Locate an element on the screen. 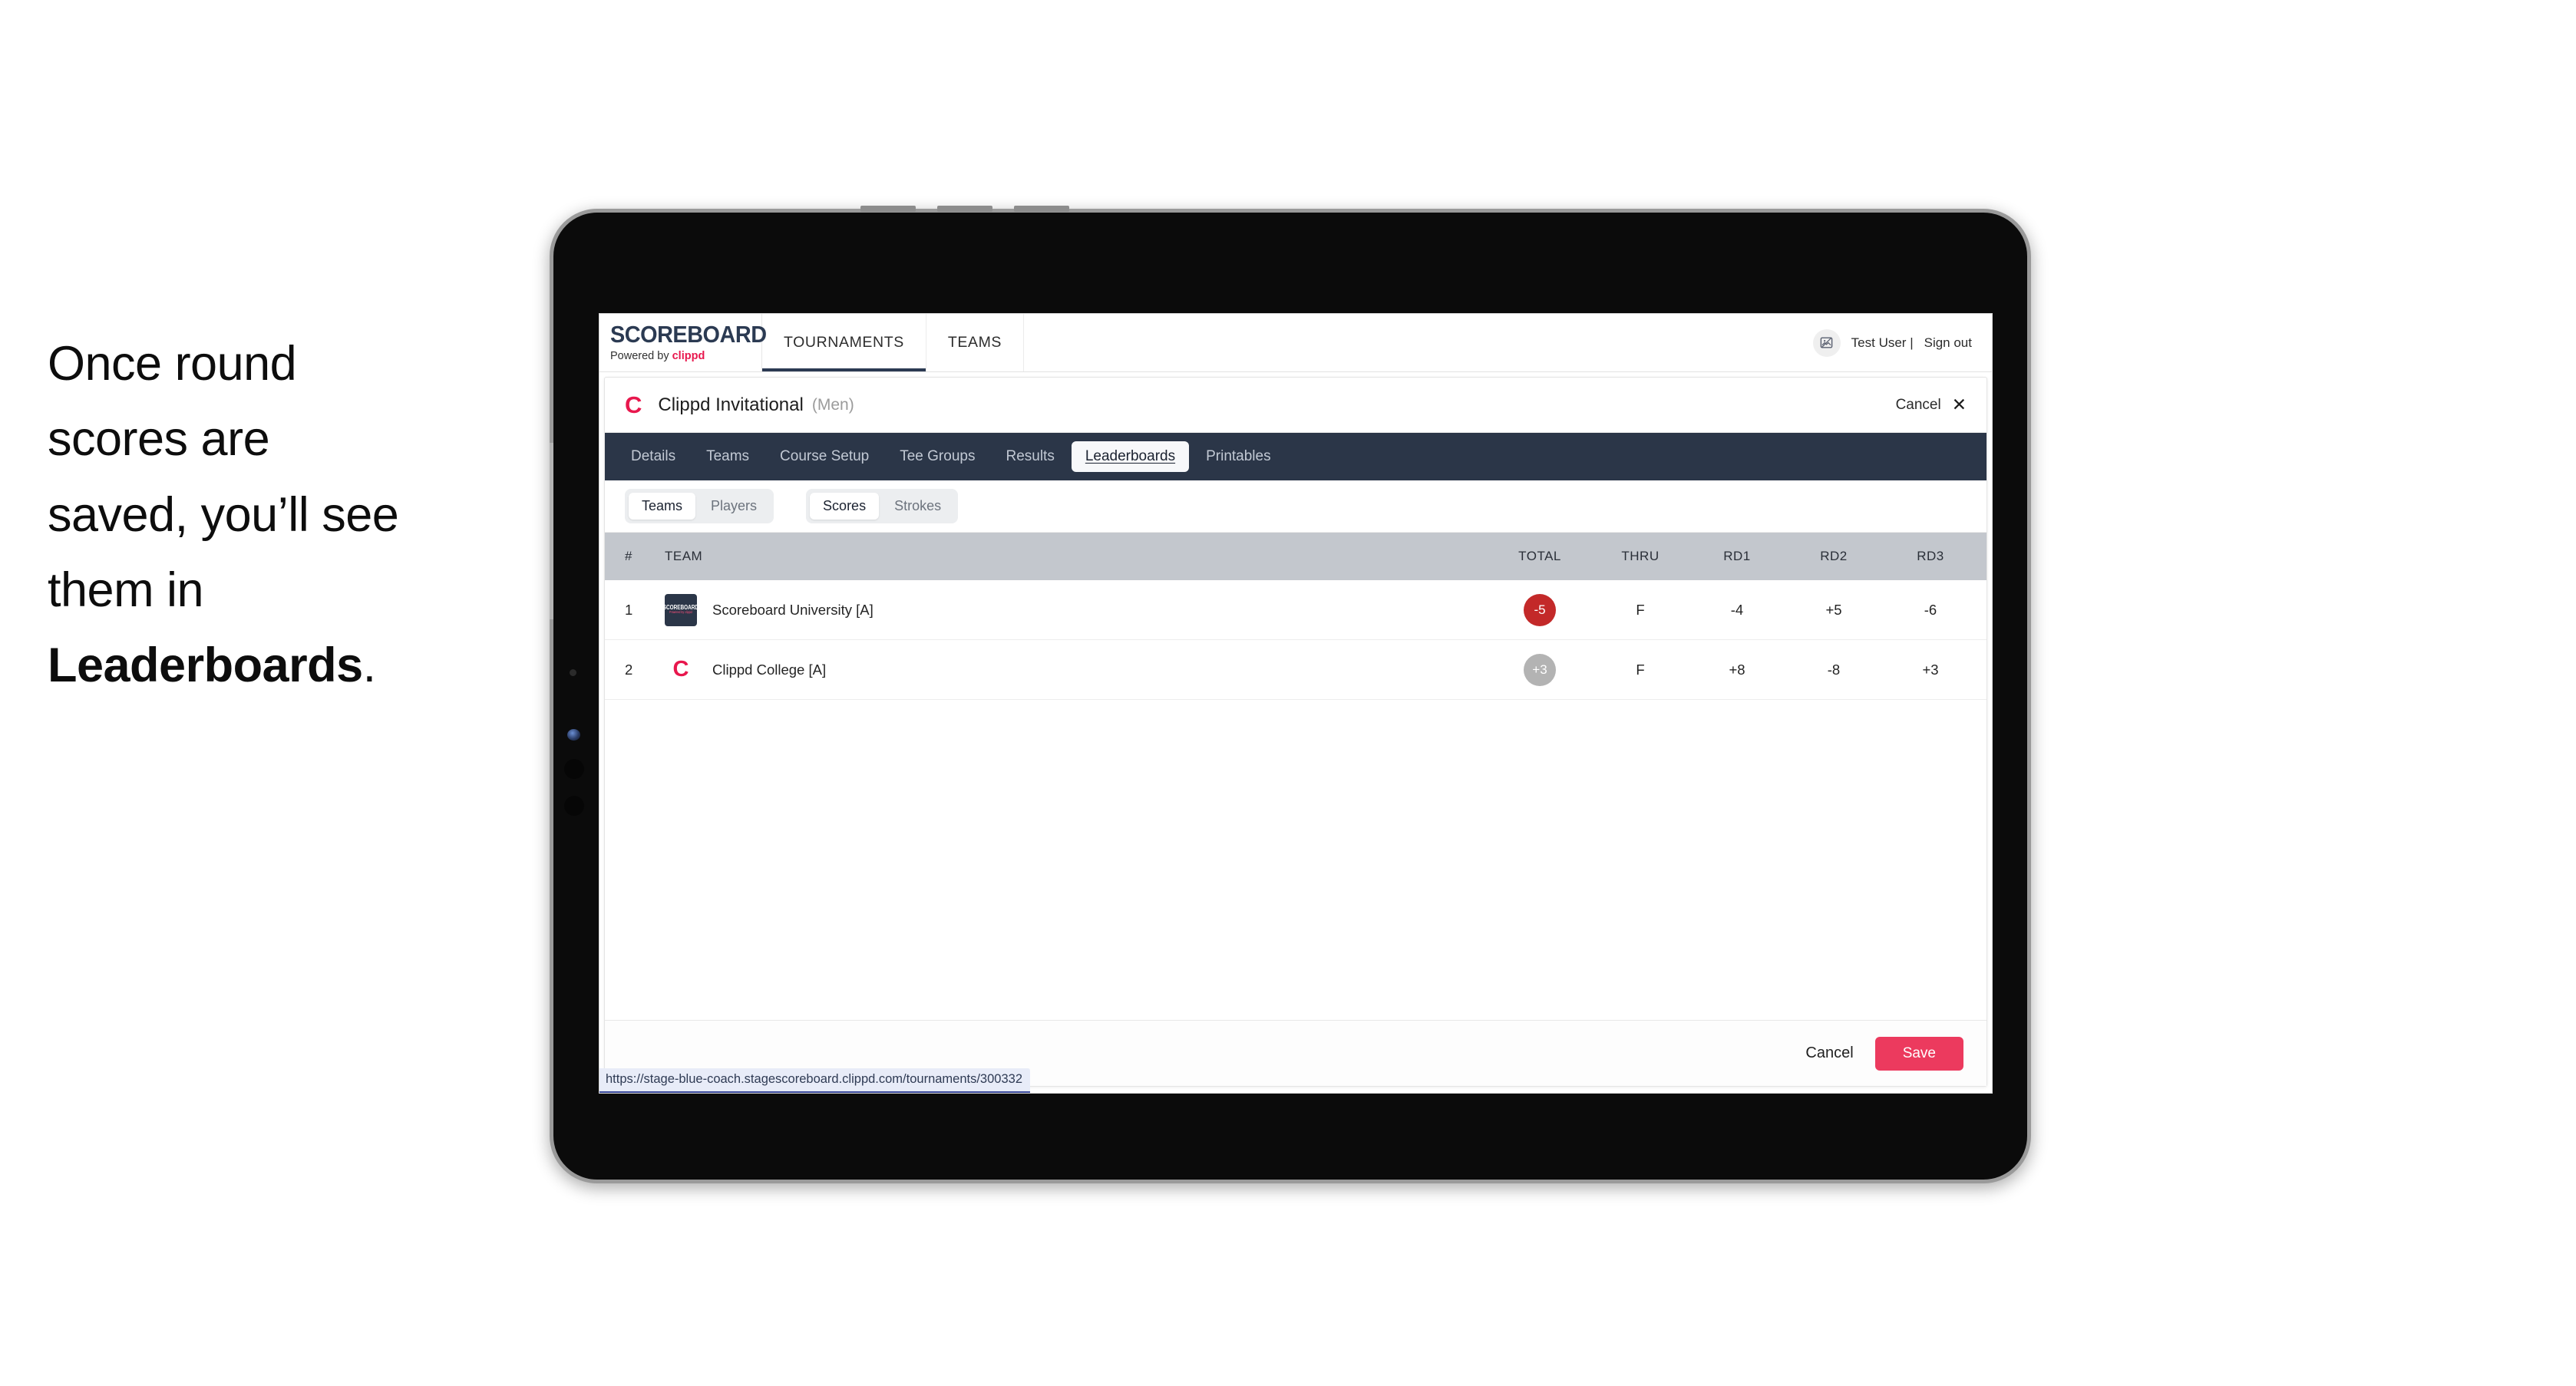 The width and height of the screenshot is (2576, 1386). row-rd1: +8 is located at coordinates (1737, 669).